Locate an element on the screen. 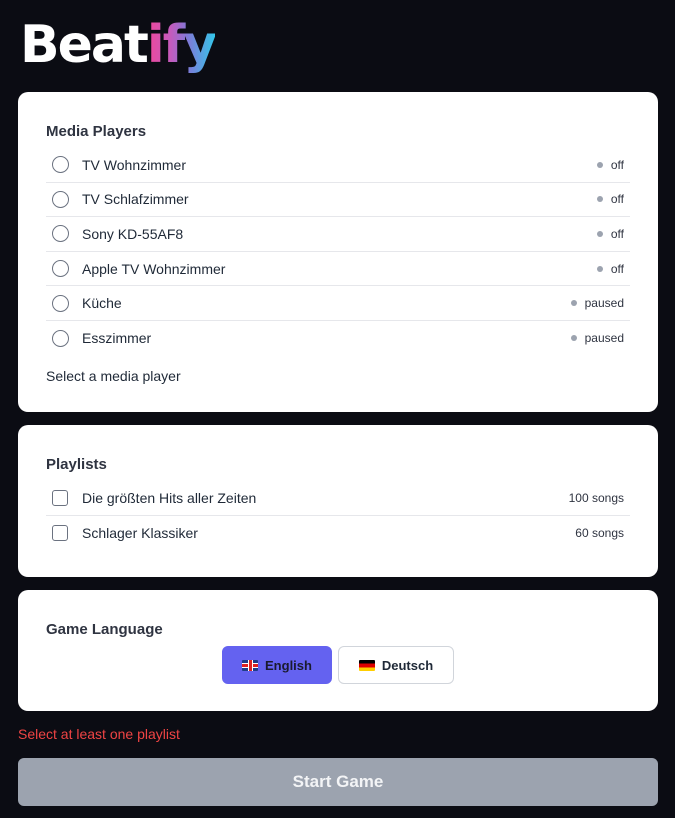 The width and height of the screenshot is (675, 818). language-label: Deutsch is located at coordinates (407, 665).